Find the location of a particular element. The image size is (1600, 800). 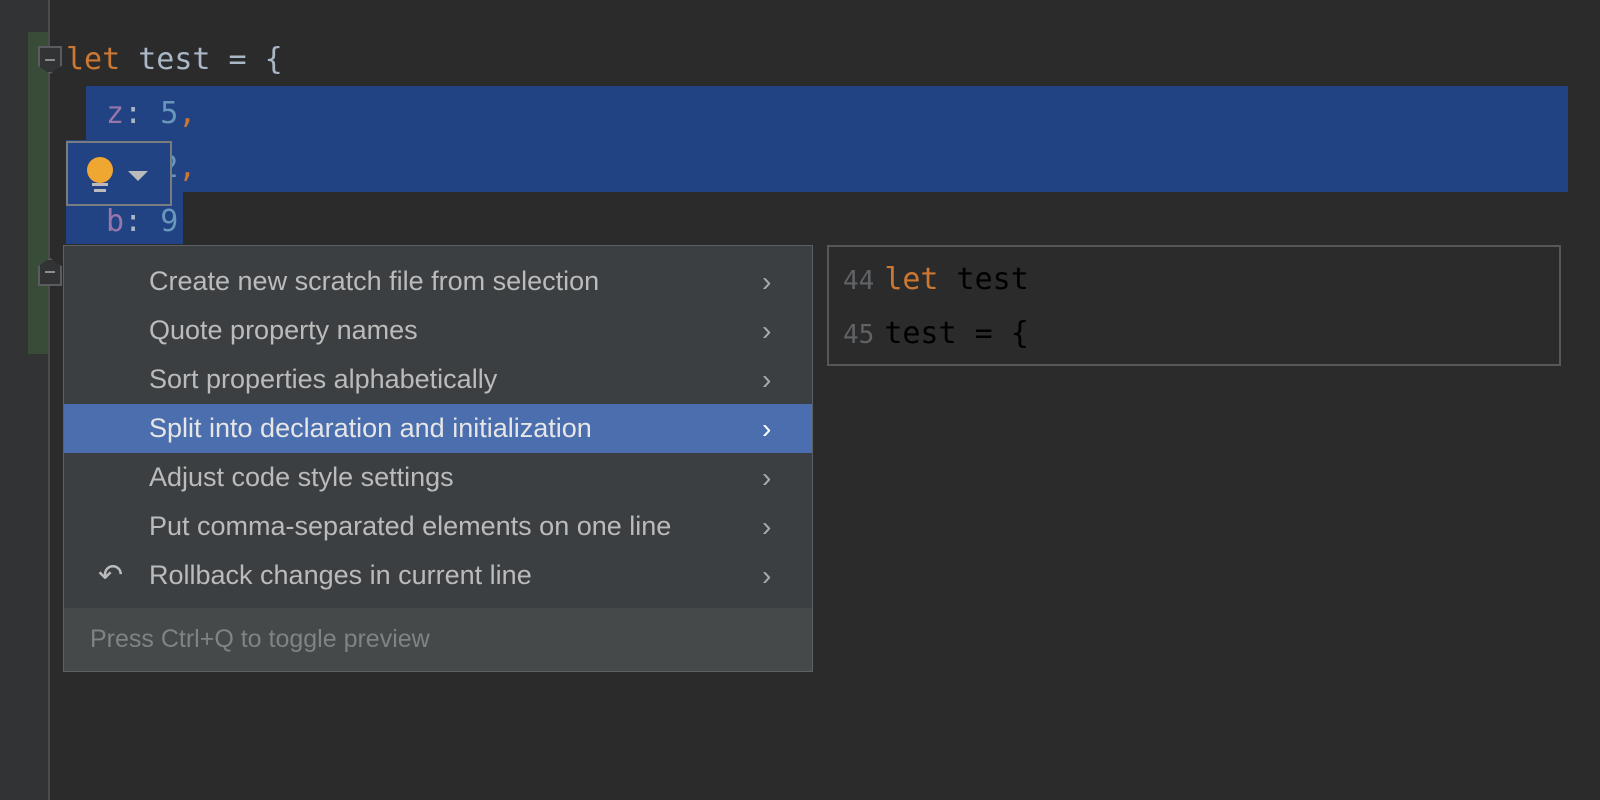

menu-item: Adjust code style settings › is located at coordinates (438, 477).